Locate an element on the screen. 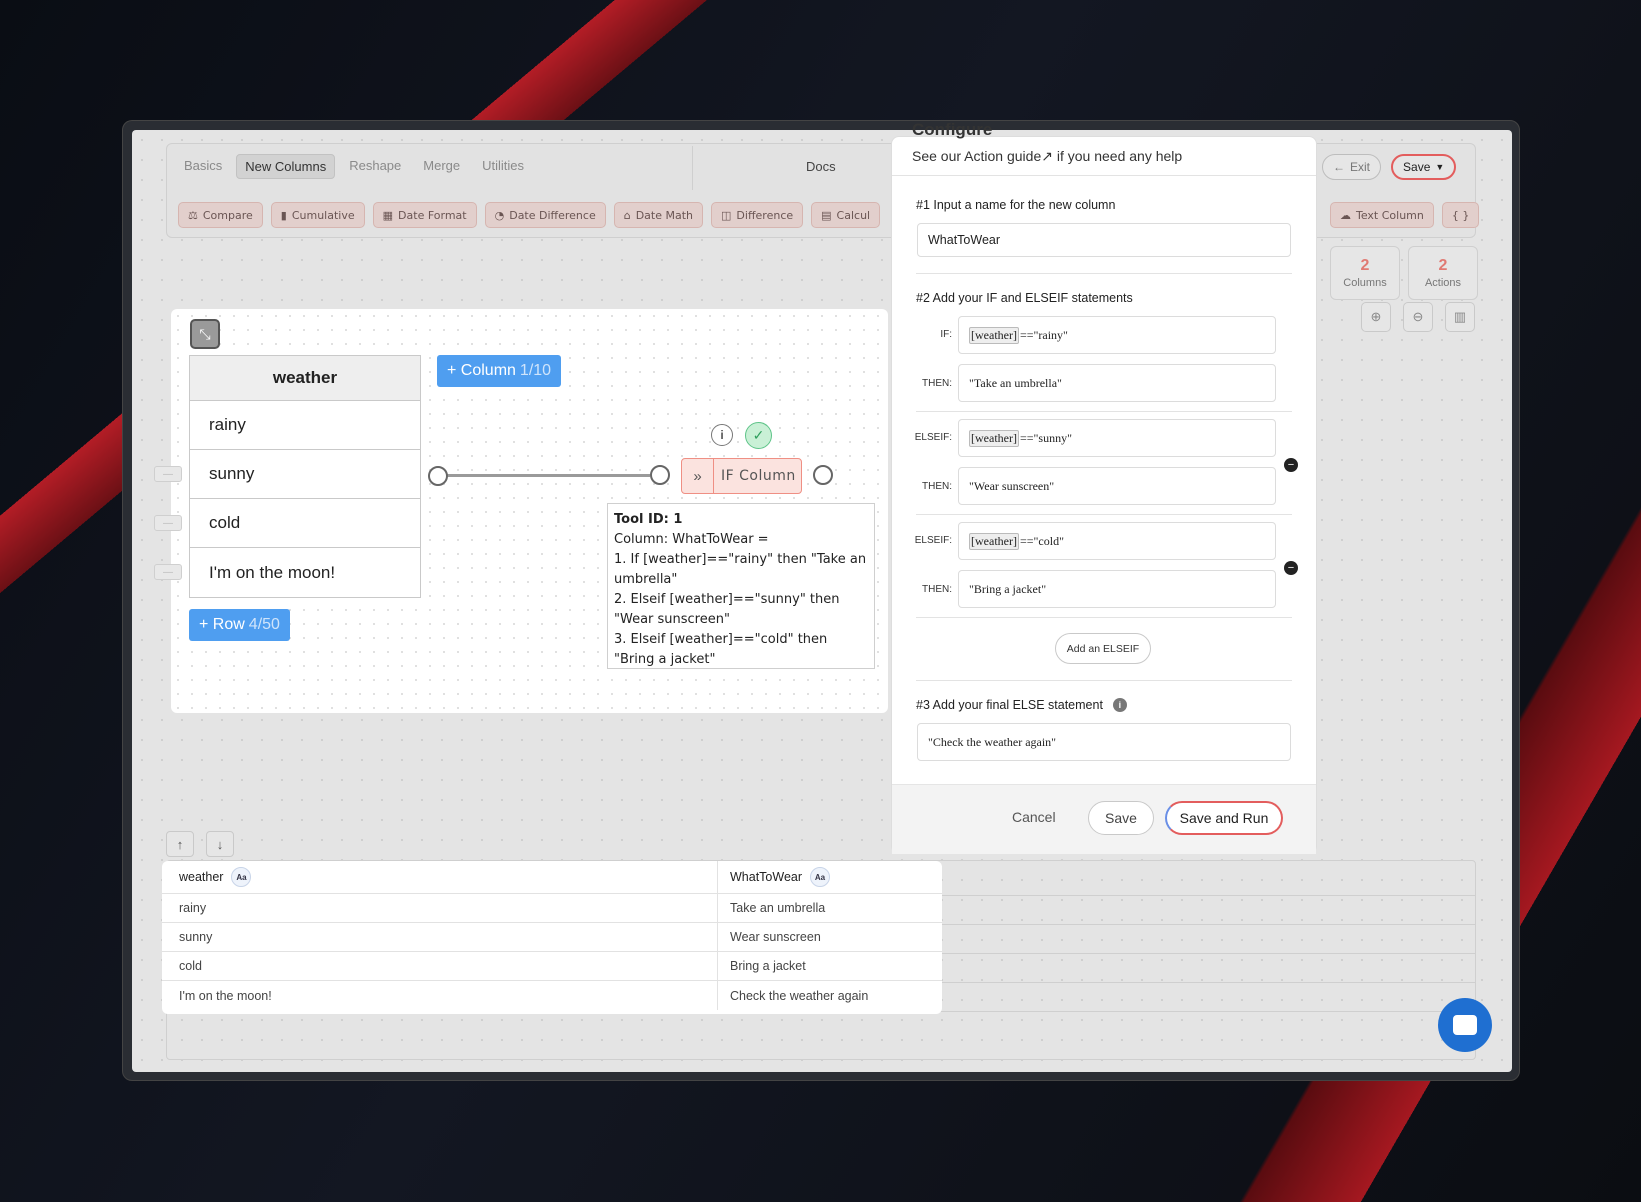 The width and height of the screenshot is (1641, 1202). arrow-down-button: ↓ is located at coordinates (220, 844).